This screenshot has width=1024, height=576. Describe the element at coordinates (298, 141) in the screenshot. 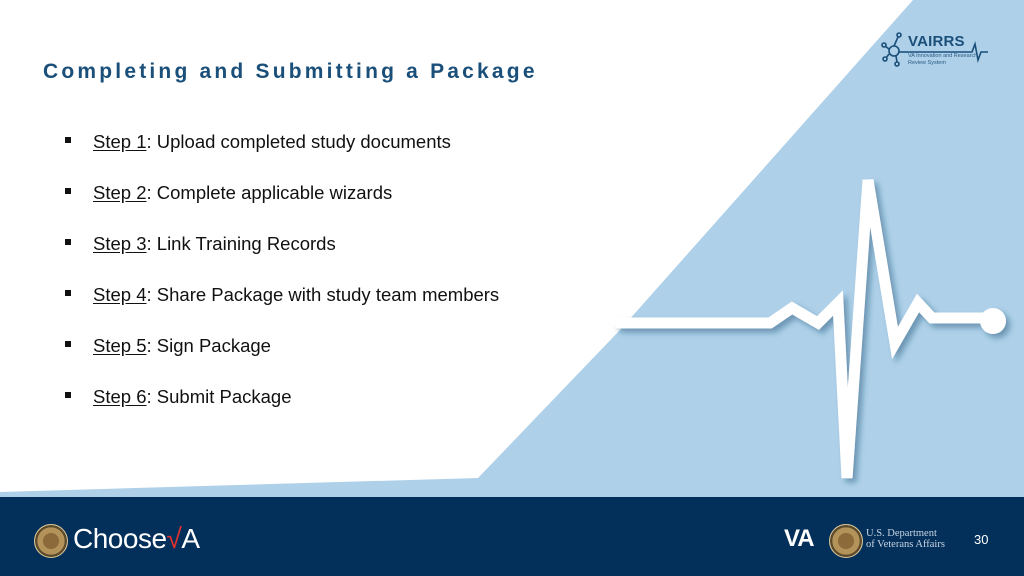

I see `step-1-text: : Upload completed study documents` at that location.